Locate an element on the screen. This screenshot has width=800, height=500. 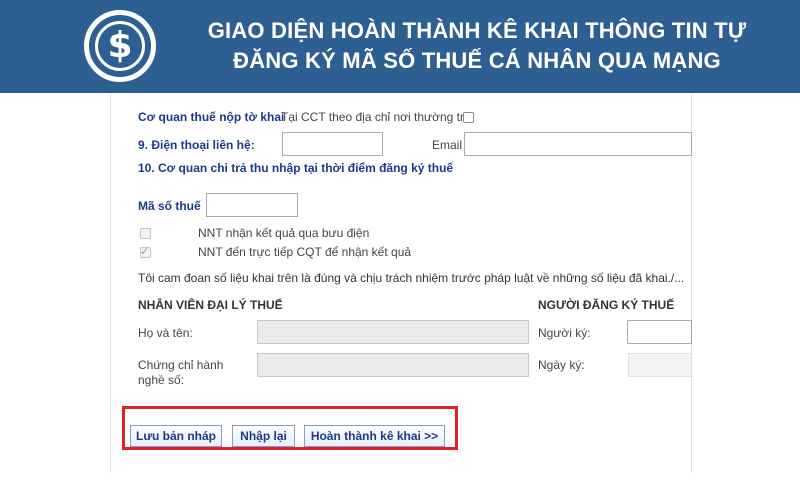
agent-heading: NHÂN VIÊN ĐẠI LÝ THUẾ is located at coordinates (210, 305).